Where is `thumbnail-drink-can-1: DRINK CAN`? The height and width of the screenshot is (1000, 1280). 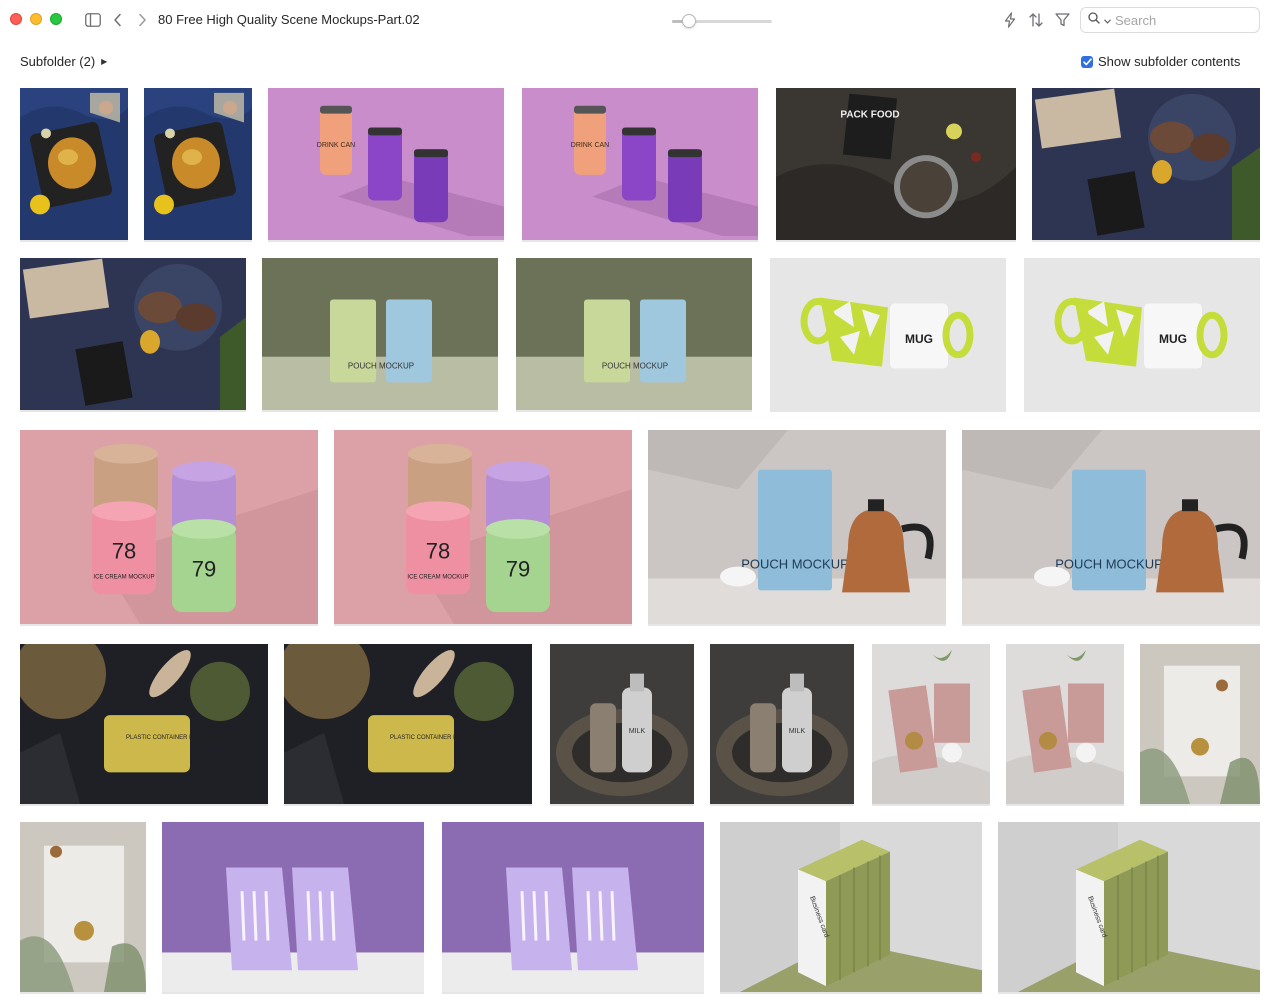
thumbnail-drink-can-1: DRINK CAN is located at coordinates (386, 165).